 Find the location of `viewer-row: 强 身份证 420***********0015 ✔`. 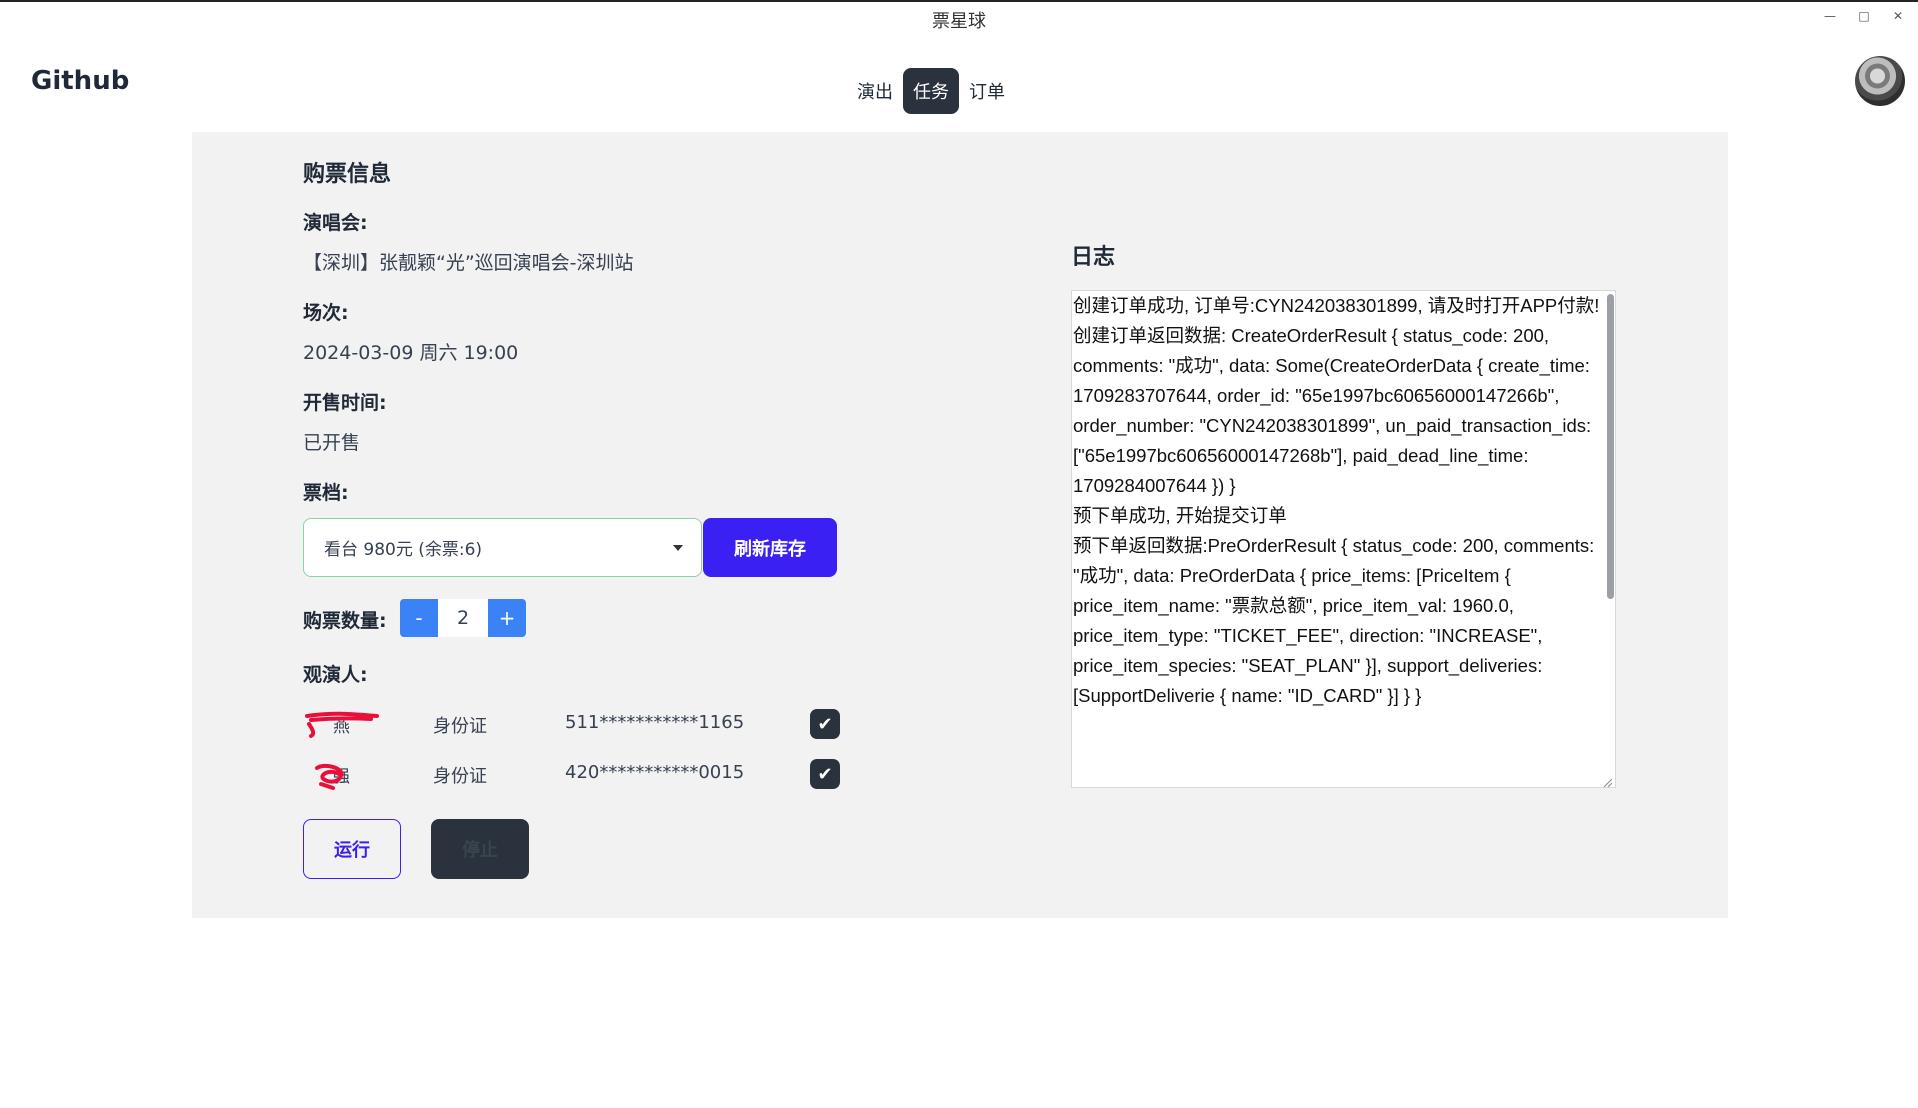

viewer-row: 强 身份证 420***********0015 ✔ is located at coordinates (573, 774).